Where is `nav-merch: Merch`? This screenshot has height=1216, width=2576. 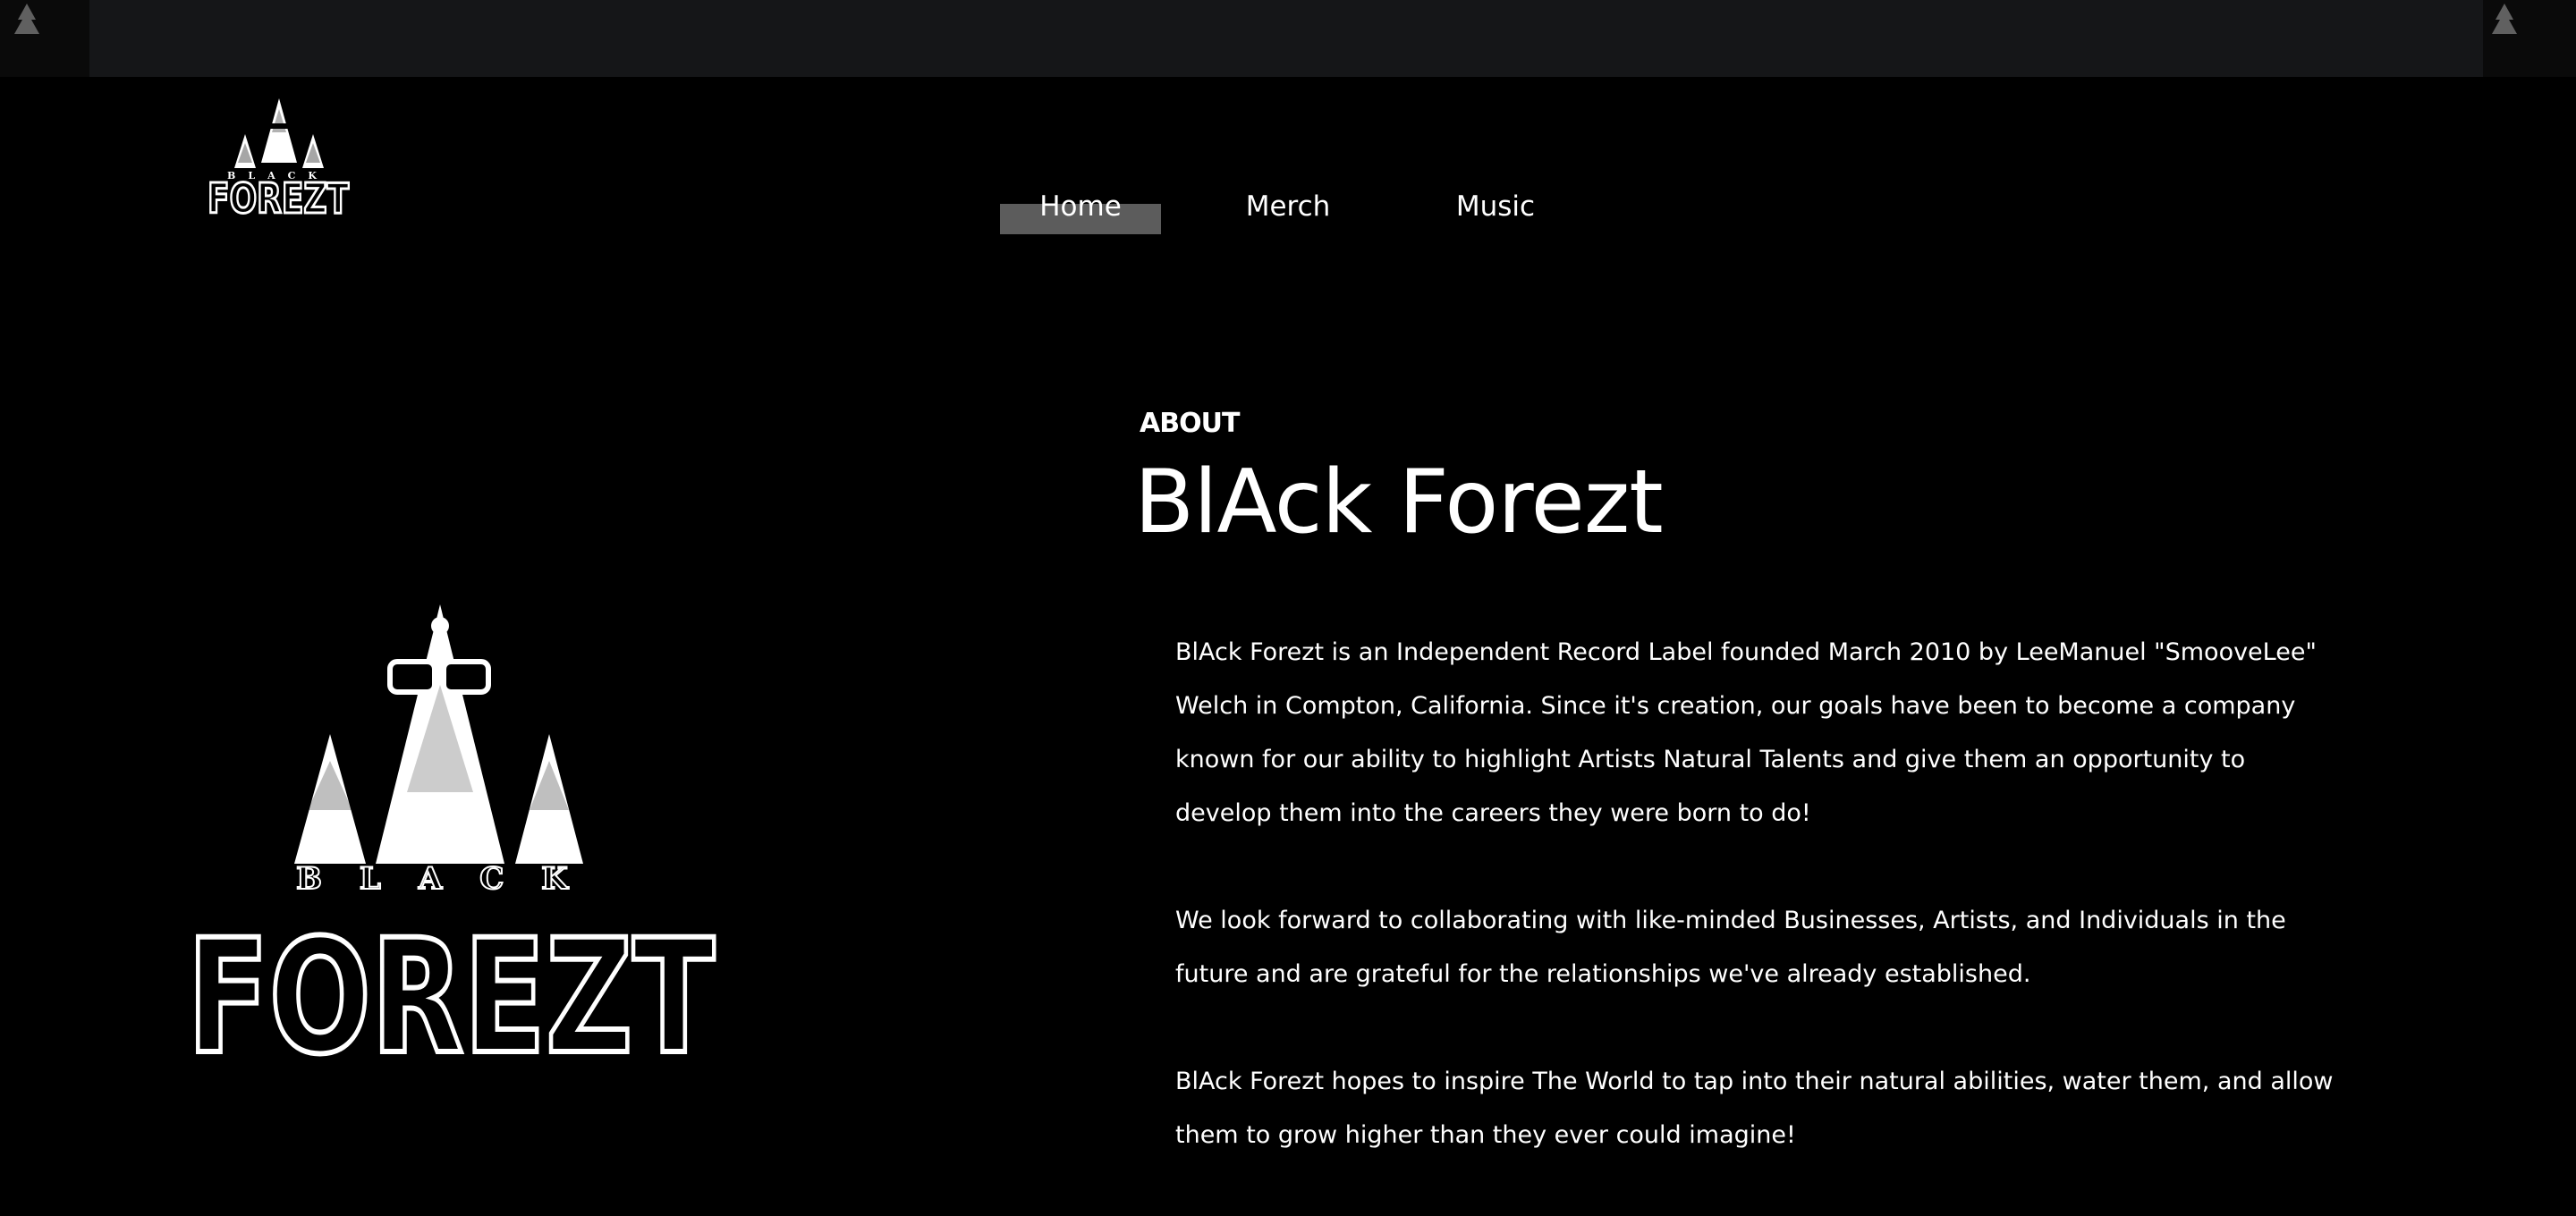 nav-merch: Merch is located at coordinates (1288, 207).